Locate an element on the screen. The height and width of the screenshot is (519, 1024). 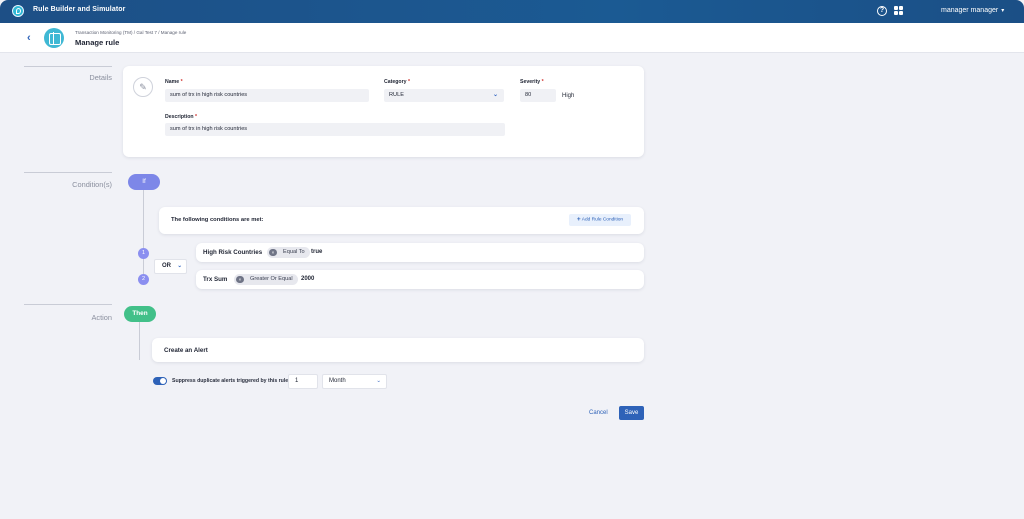
condition-value: true is located at coordinates (316, 252).